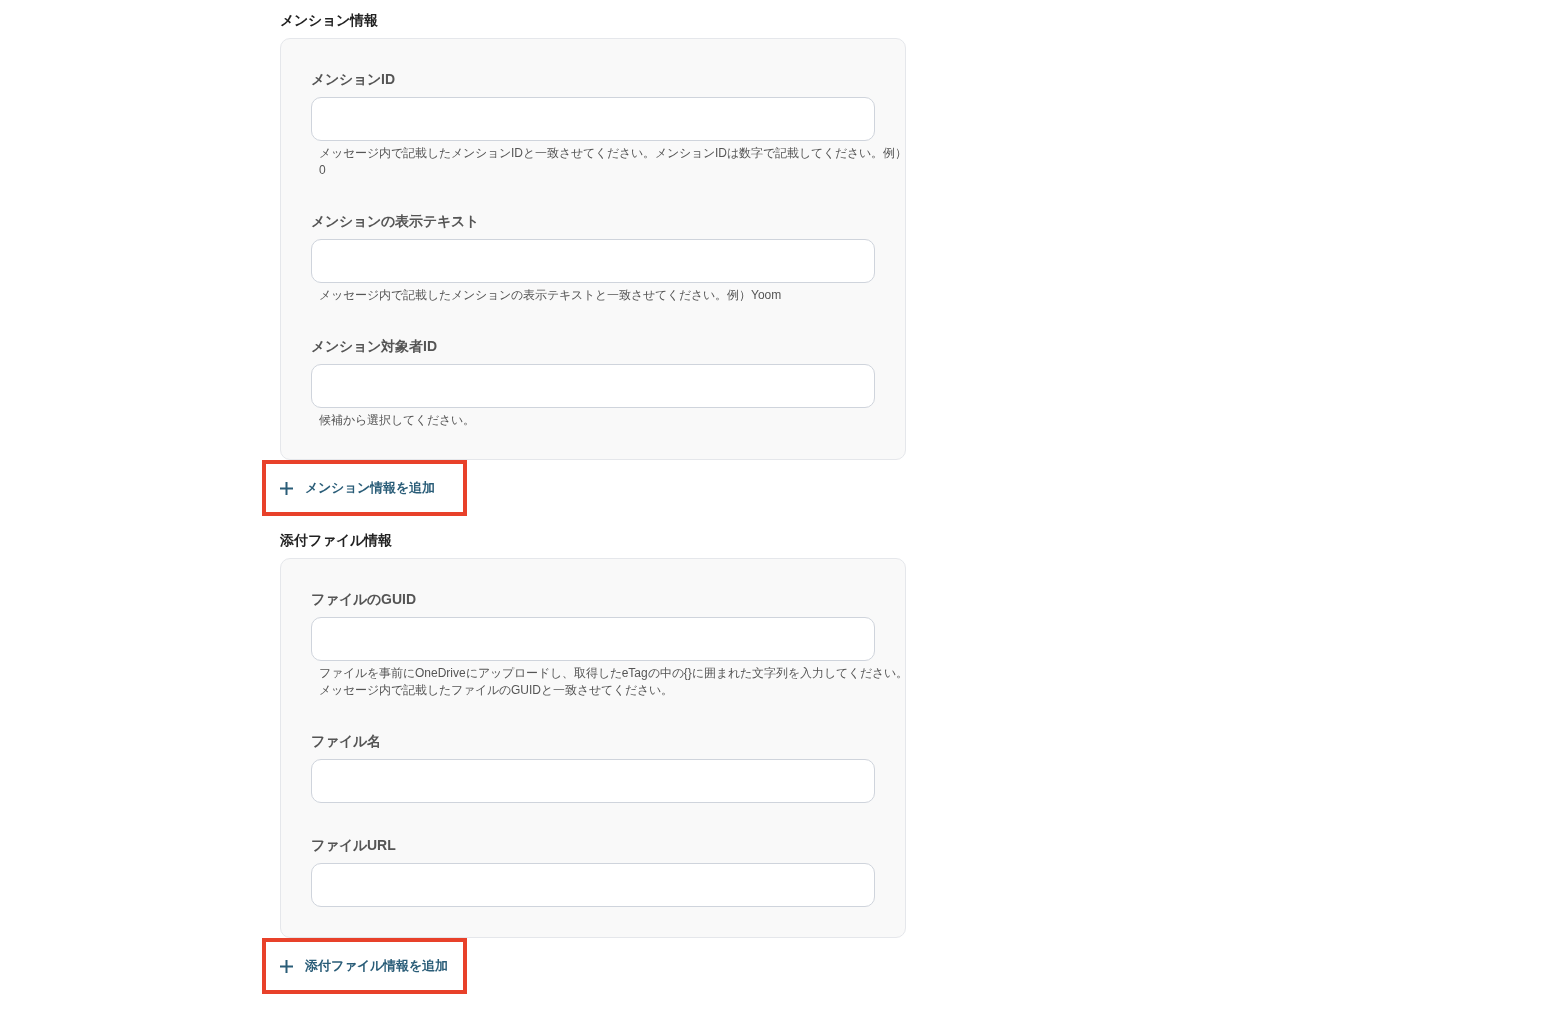 This screenshot has height=1014, width=1556. What do you see at coordinates (336, 540) in the screenshot?
I see `section-title: 添付ファイル情報` at bounding box center [336, 540].